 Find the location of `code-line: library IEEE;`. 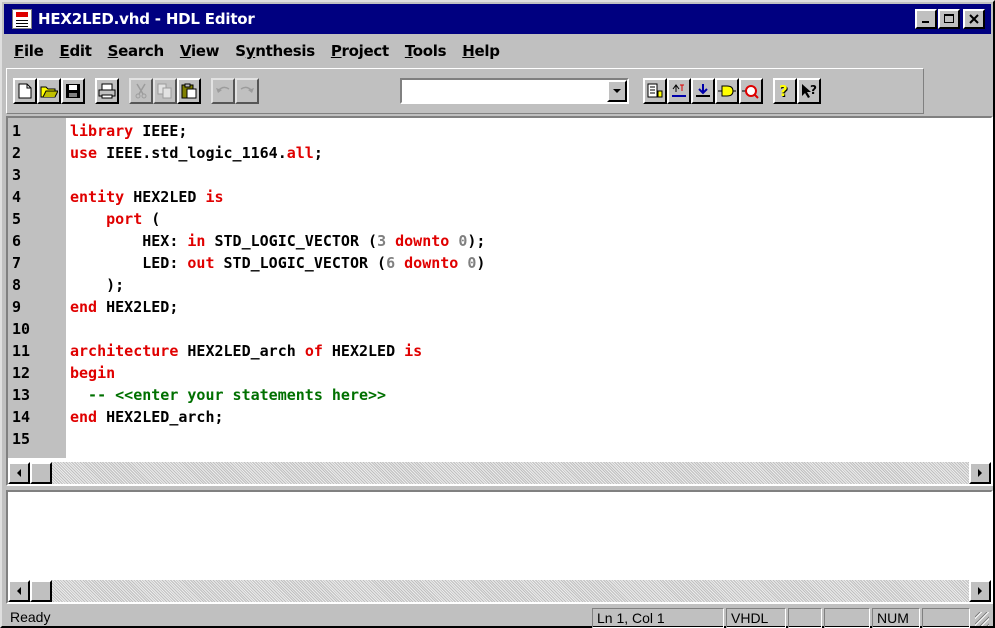

code-line: library IEEE; is located at coordinates (128, 131).